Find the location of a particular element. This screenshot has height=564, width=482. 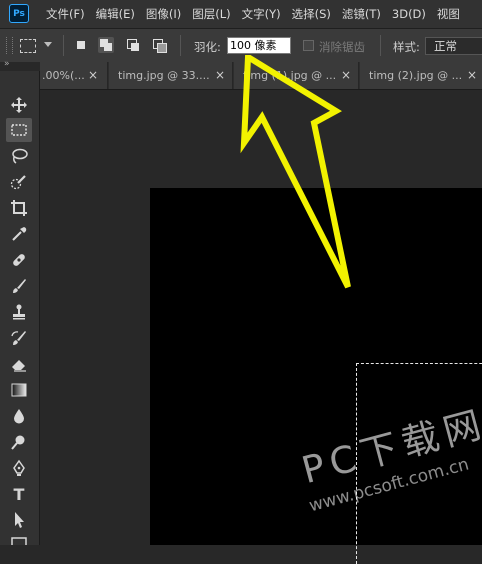

document-tab: timg.jpg @ 33.... × is located at coordinates (171, 75).